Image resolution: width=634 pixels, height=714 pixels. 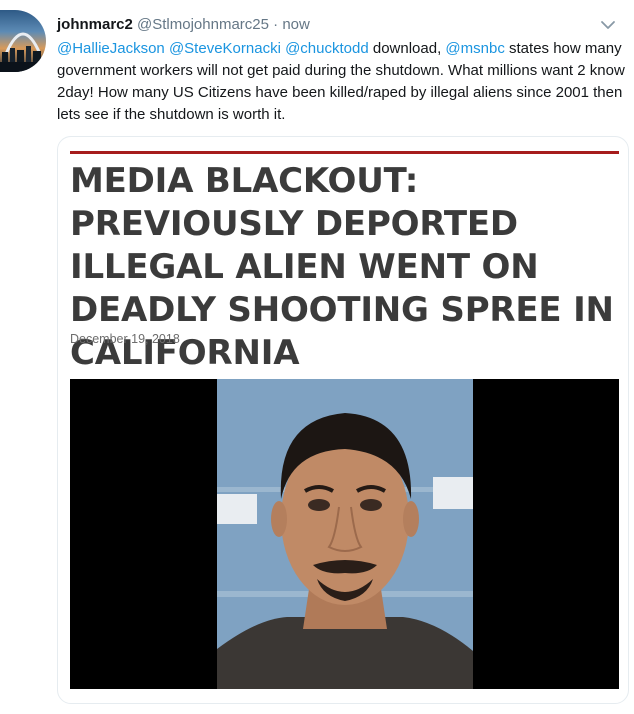 I want to click on mention-link: @SteveKornacki, so click(x=225, y=48).